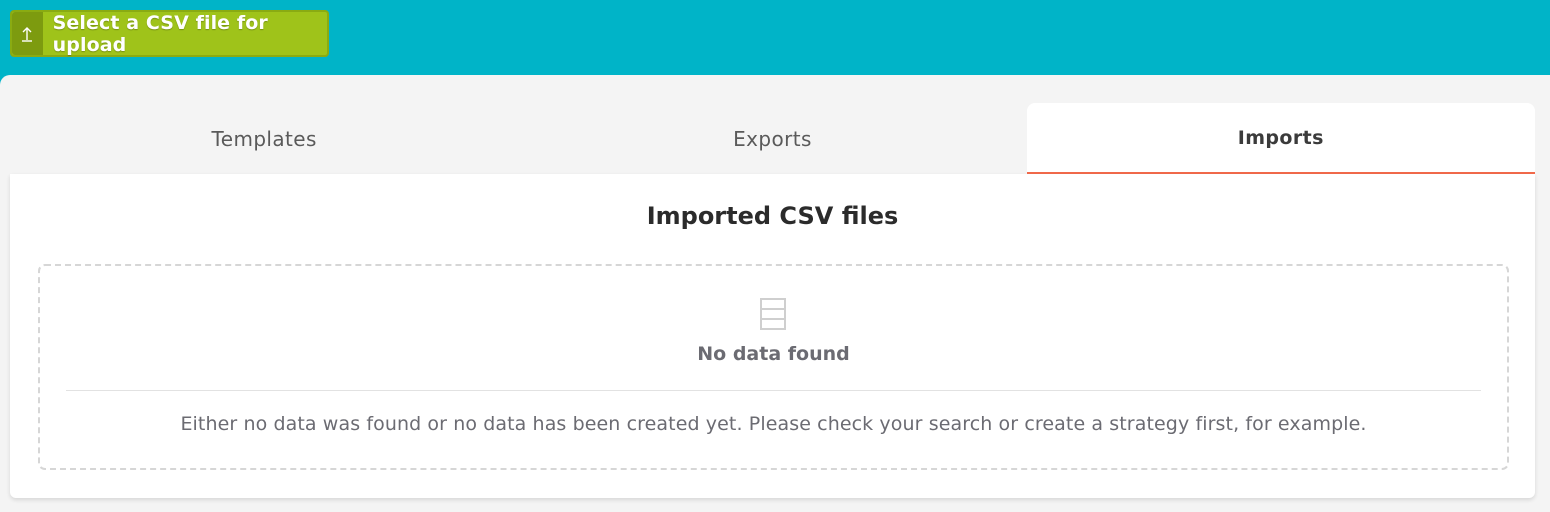 Image resolution: width=1550 pixels, height=512 pixels. What do you see at coordinates (773, 390) in the screenshot?
I see `divider` at bounding box center [773, 390].